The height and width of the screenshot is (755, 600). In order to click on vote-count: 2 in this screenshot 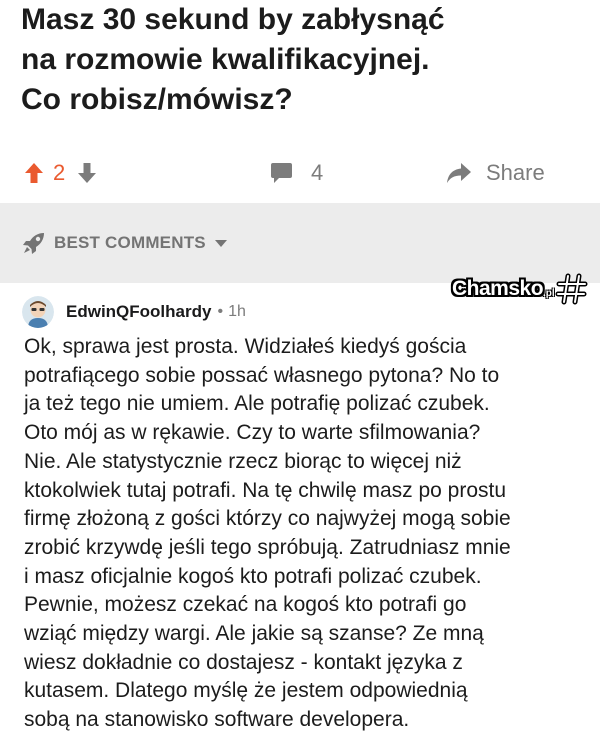, I will do `click(59, 172)`.